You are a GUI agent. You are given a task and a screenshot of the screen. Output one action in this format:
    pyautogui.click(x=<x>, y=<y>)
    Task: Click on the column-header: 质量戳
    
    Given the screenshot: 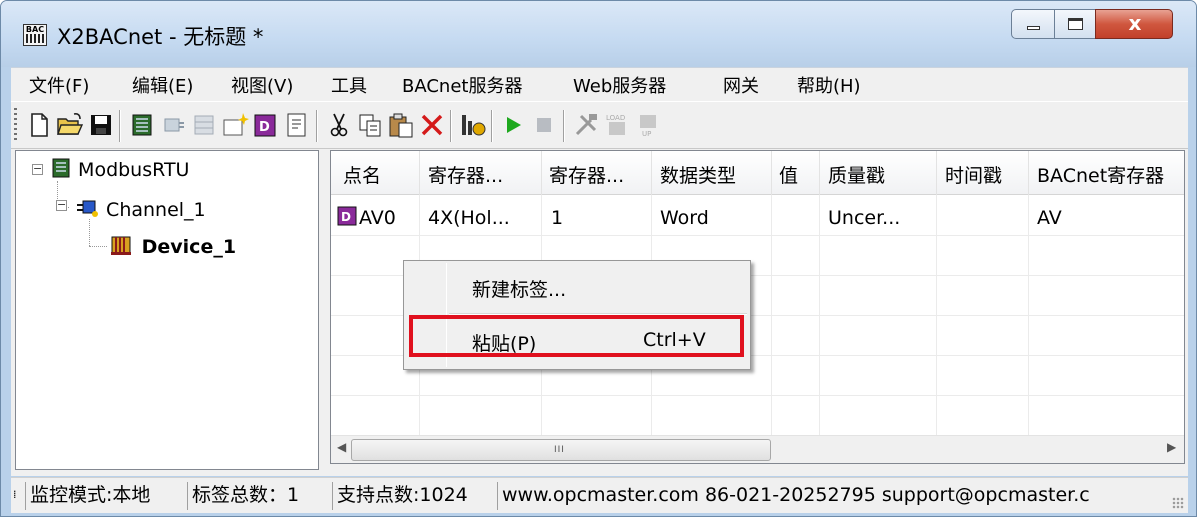 What is the action you would take?
    pyautogui.click(x=856, y=174)
    